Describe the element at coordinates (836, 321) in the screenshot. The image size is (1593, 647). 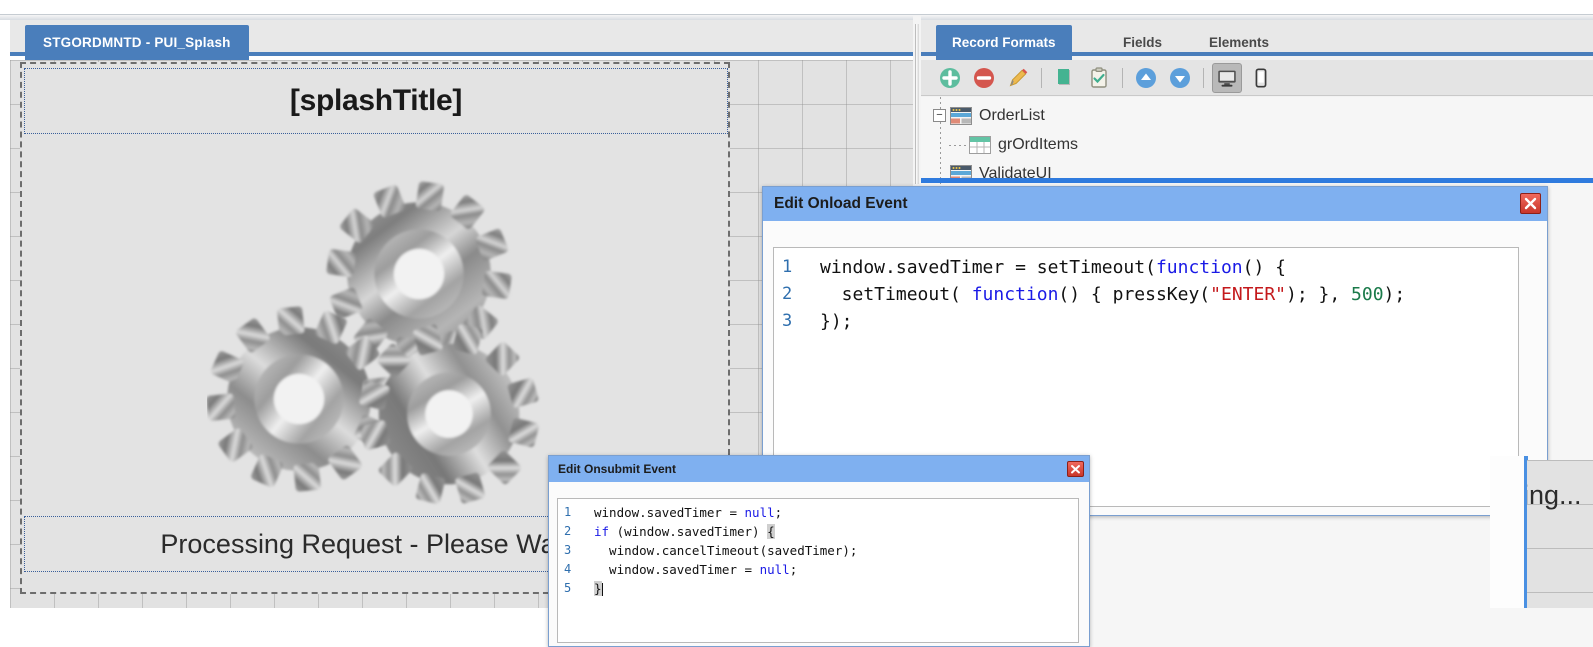
I see `code-text: });` at that location.